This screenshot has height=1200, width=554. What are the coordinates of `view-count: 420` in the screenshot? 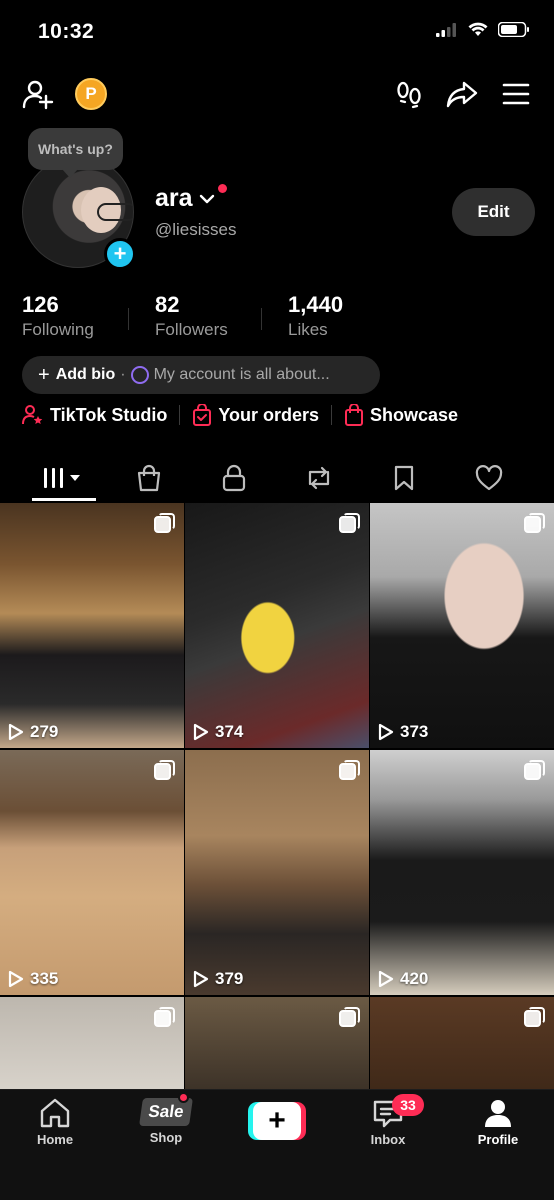 It's located at (403, 979).